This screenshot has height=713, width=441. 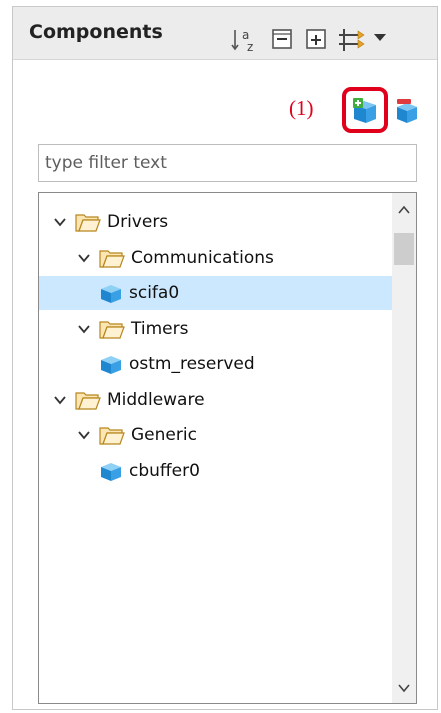 I want to click on expand-all-icon, so click(x=316, y=39).